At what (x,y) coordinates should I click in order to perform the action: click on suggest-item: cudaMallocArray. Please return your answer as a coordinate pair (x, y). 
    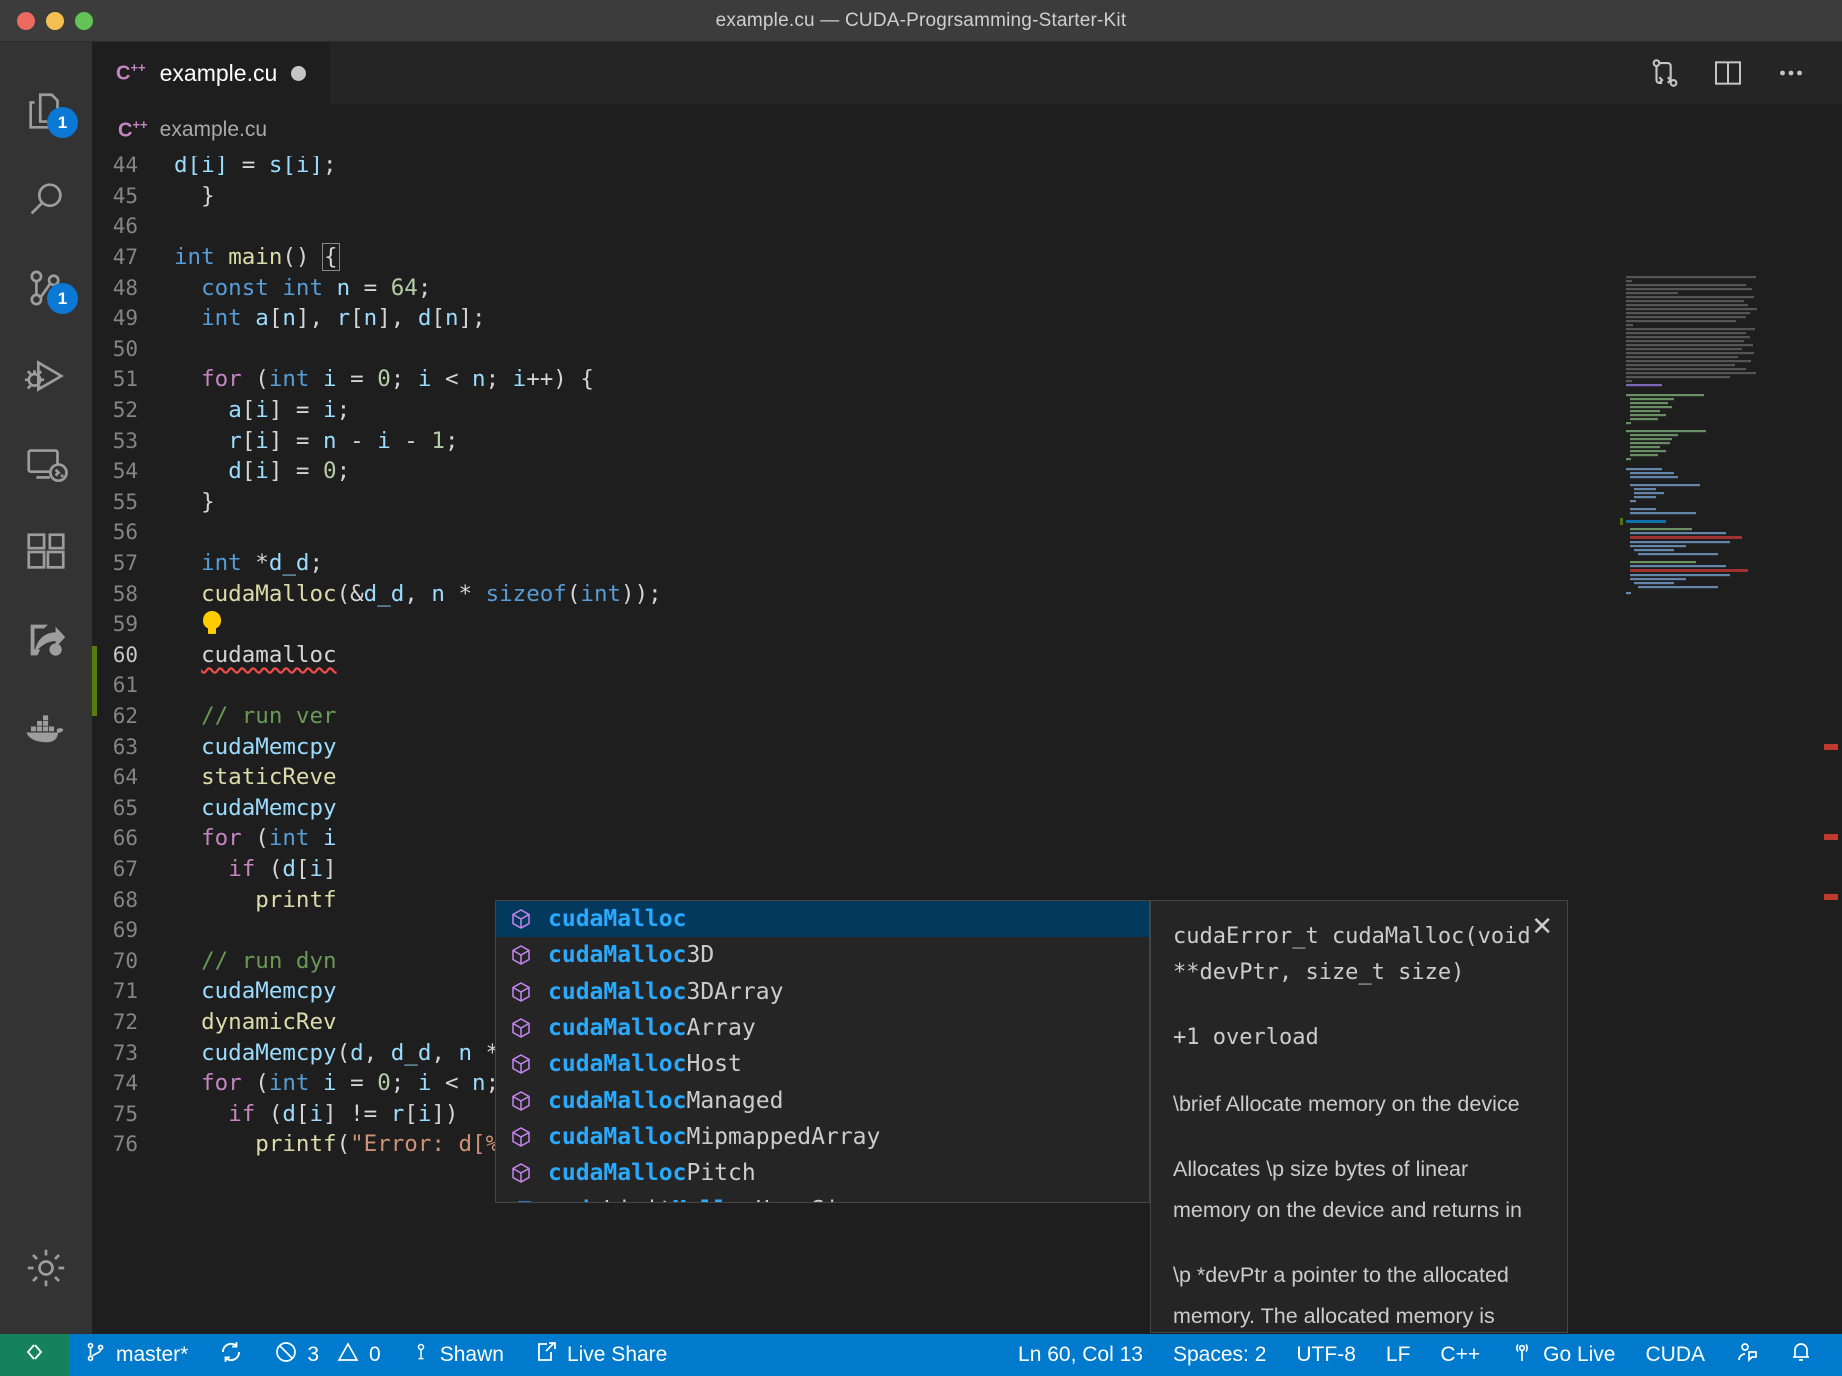
    Looking at the image, I should click on (822, 1028).